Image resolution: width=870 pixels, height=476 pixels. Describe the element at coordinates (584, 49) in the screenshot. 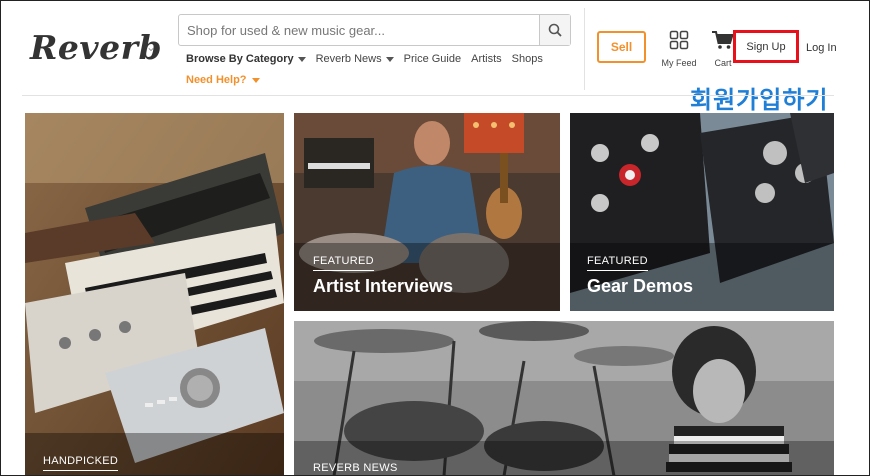

I see `header-divider` at that location.